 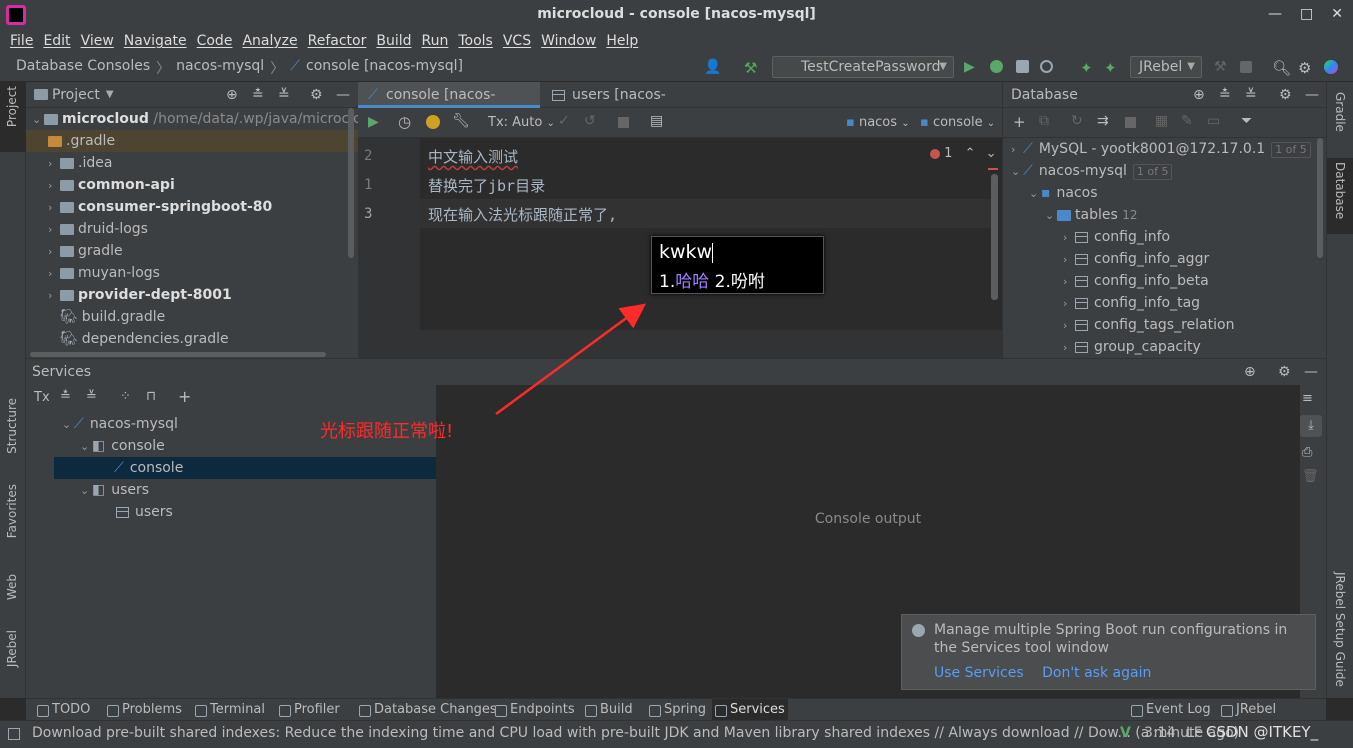 I want to click on breadcrumb-item: Database Consoles, so click(x=83, y=68).